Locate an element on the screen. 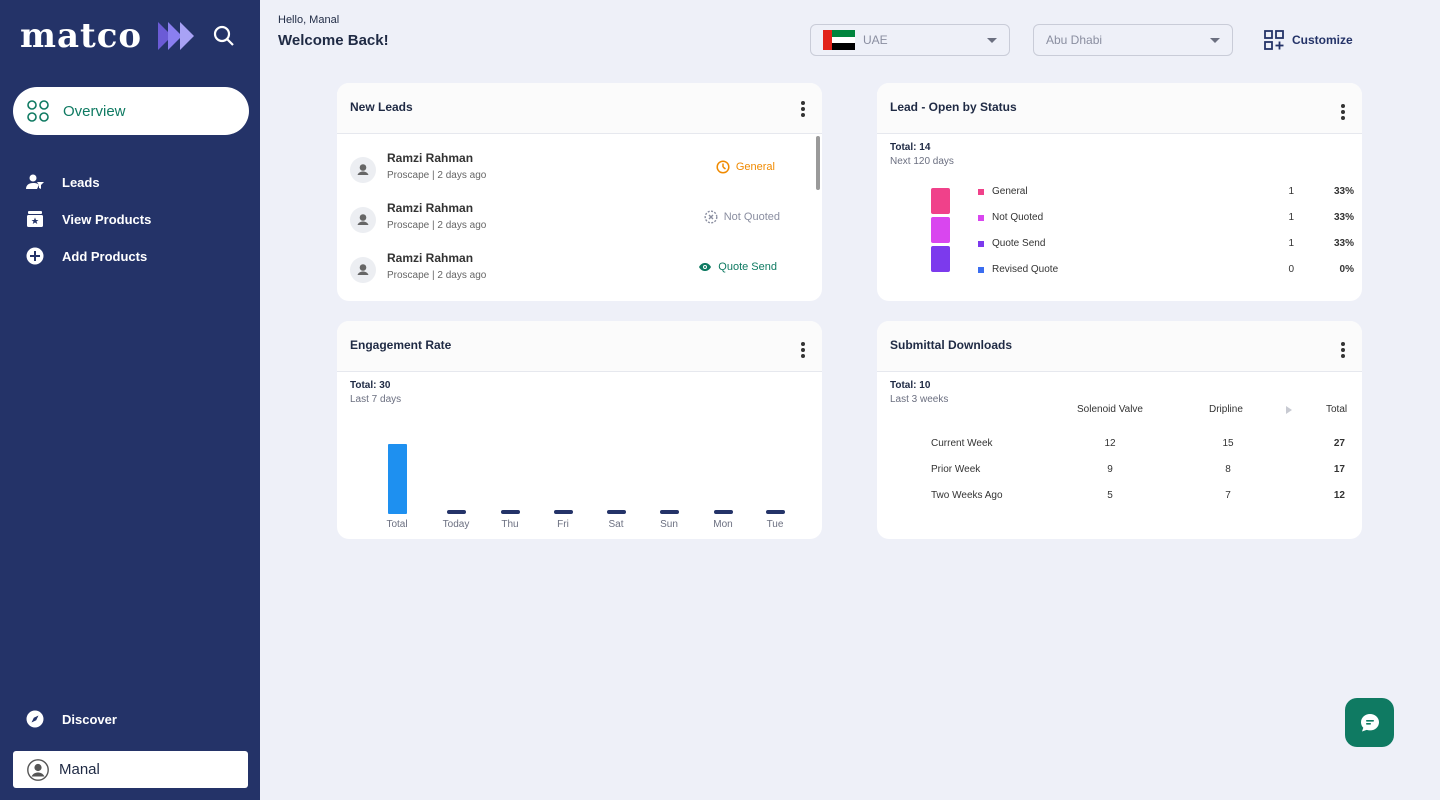 This screenshot has width=1440, height=800. table-cell: 12 is located at coordinates (1339, 495).